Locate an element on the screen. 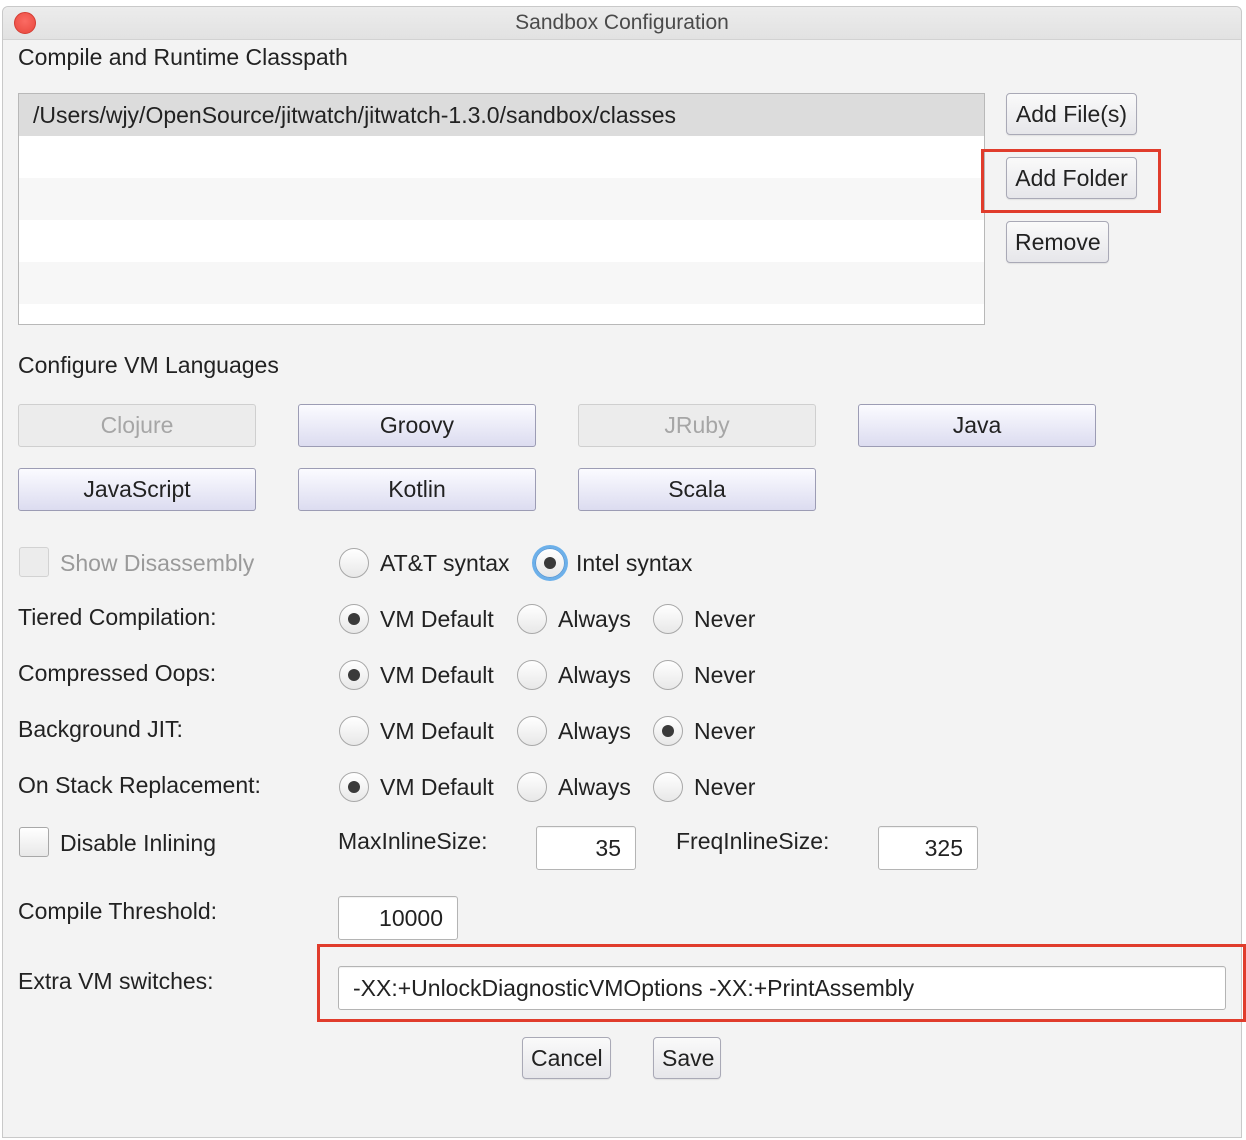  oops-always-radio is located at coordinates (532, 675).